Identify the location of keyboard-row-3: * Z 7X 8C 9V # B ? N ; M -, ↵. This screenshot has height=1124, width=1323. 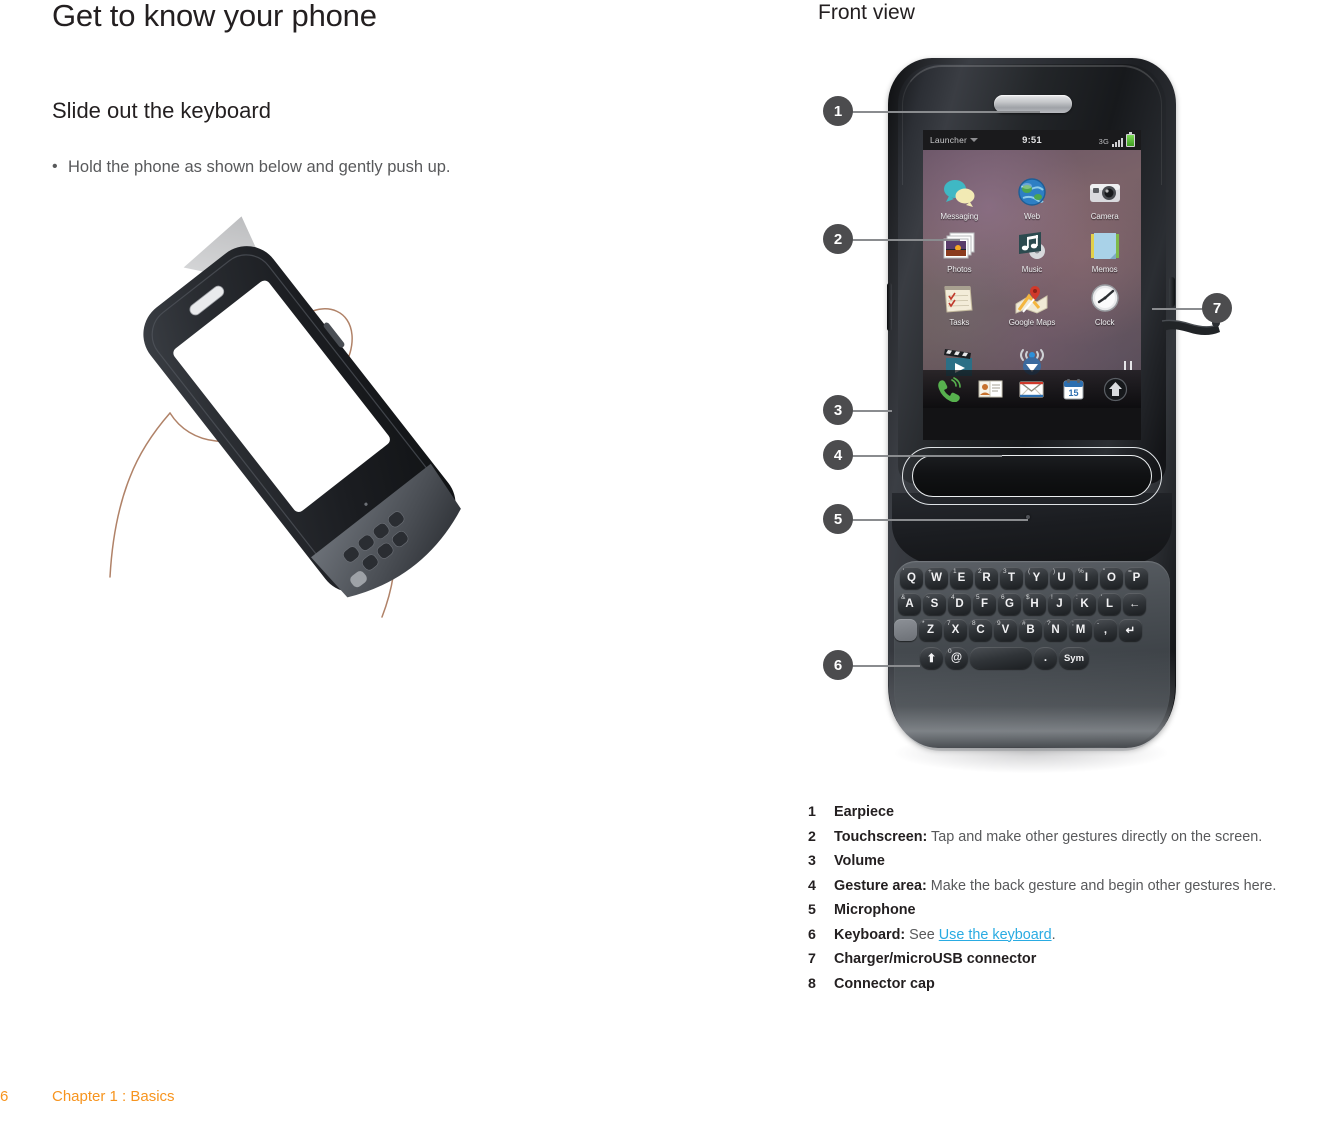
(1019, 630).